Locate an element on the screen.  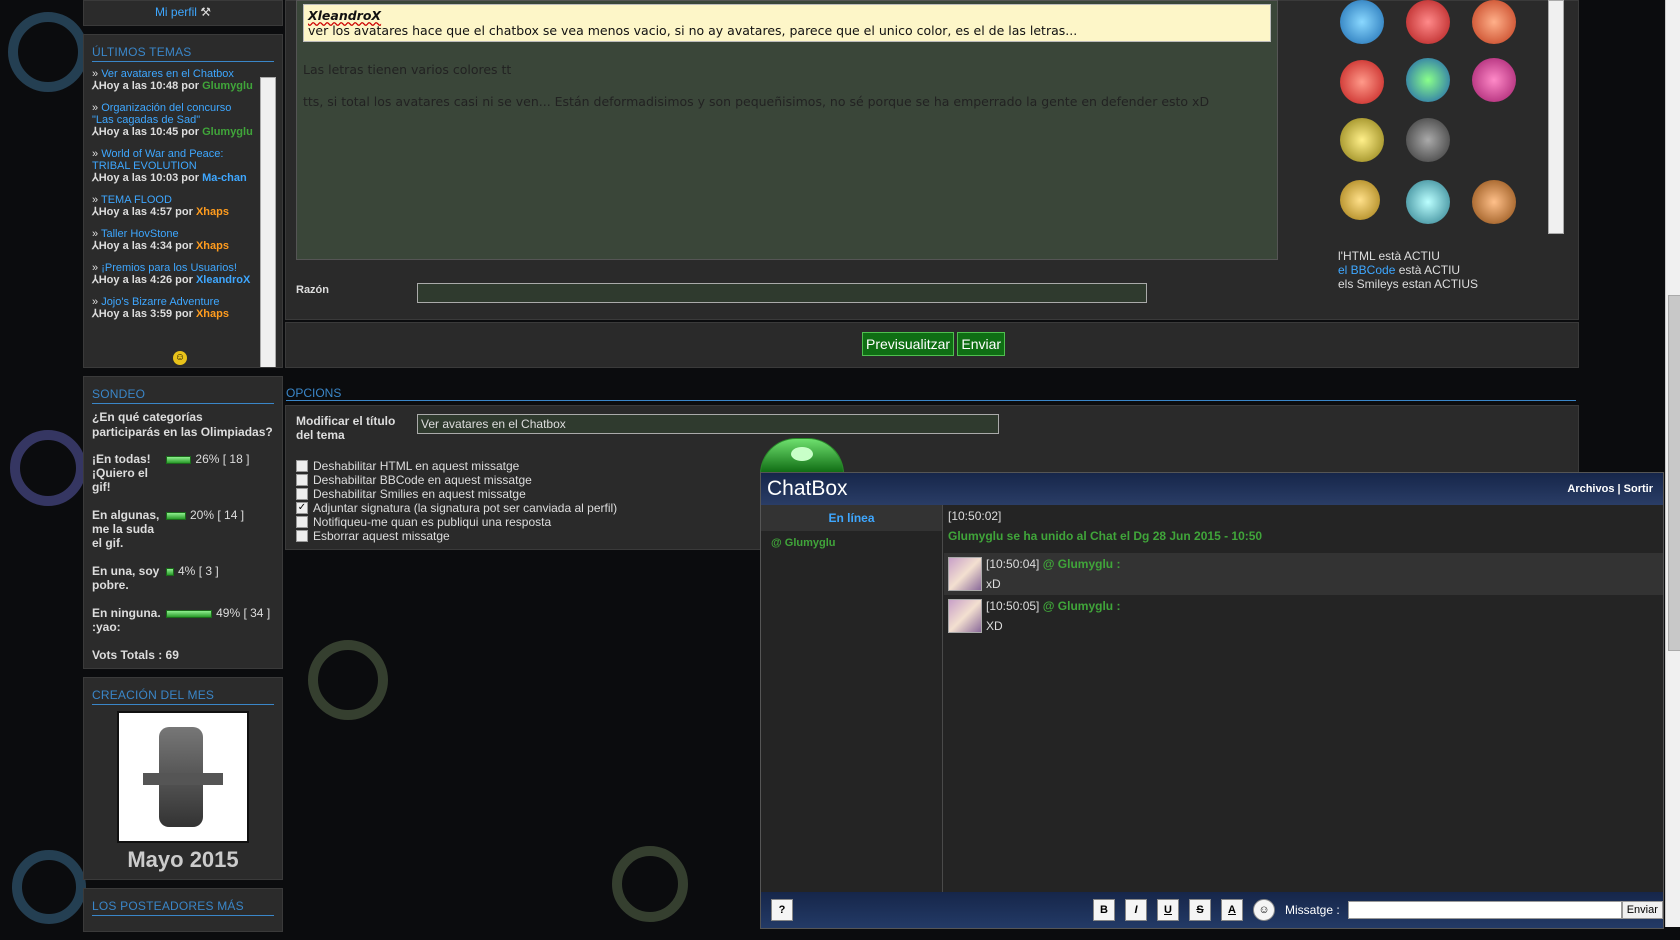
fish-icon is located at coordinates (1494, 80).